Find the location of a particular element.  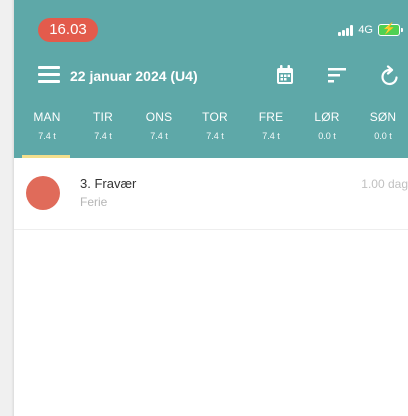

network-label: 4G is located at coordinates (365, 30).